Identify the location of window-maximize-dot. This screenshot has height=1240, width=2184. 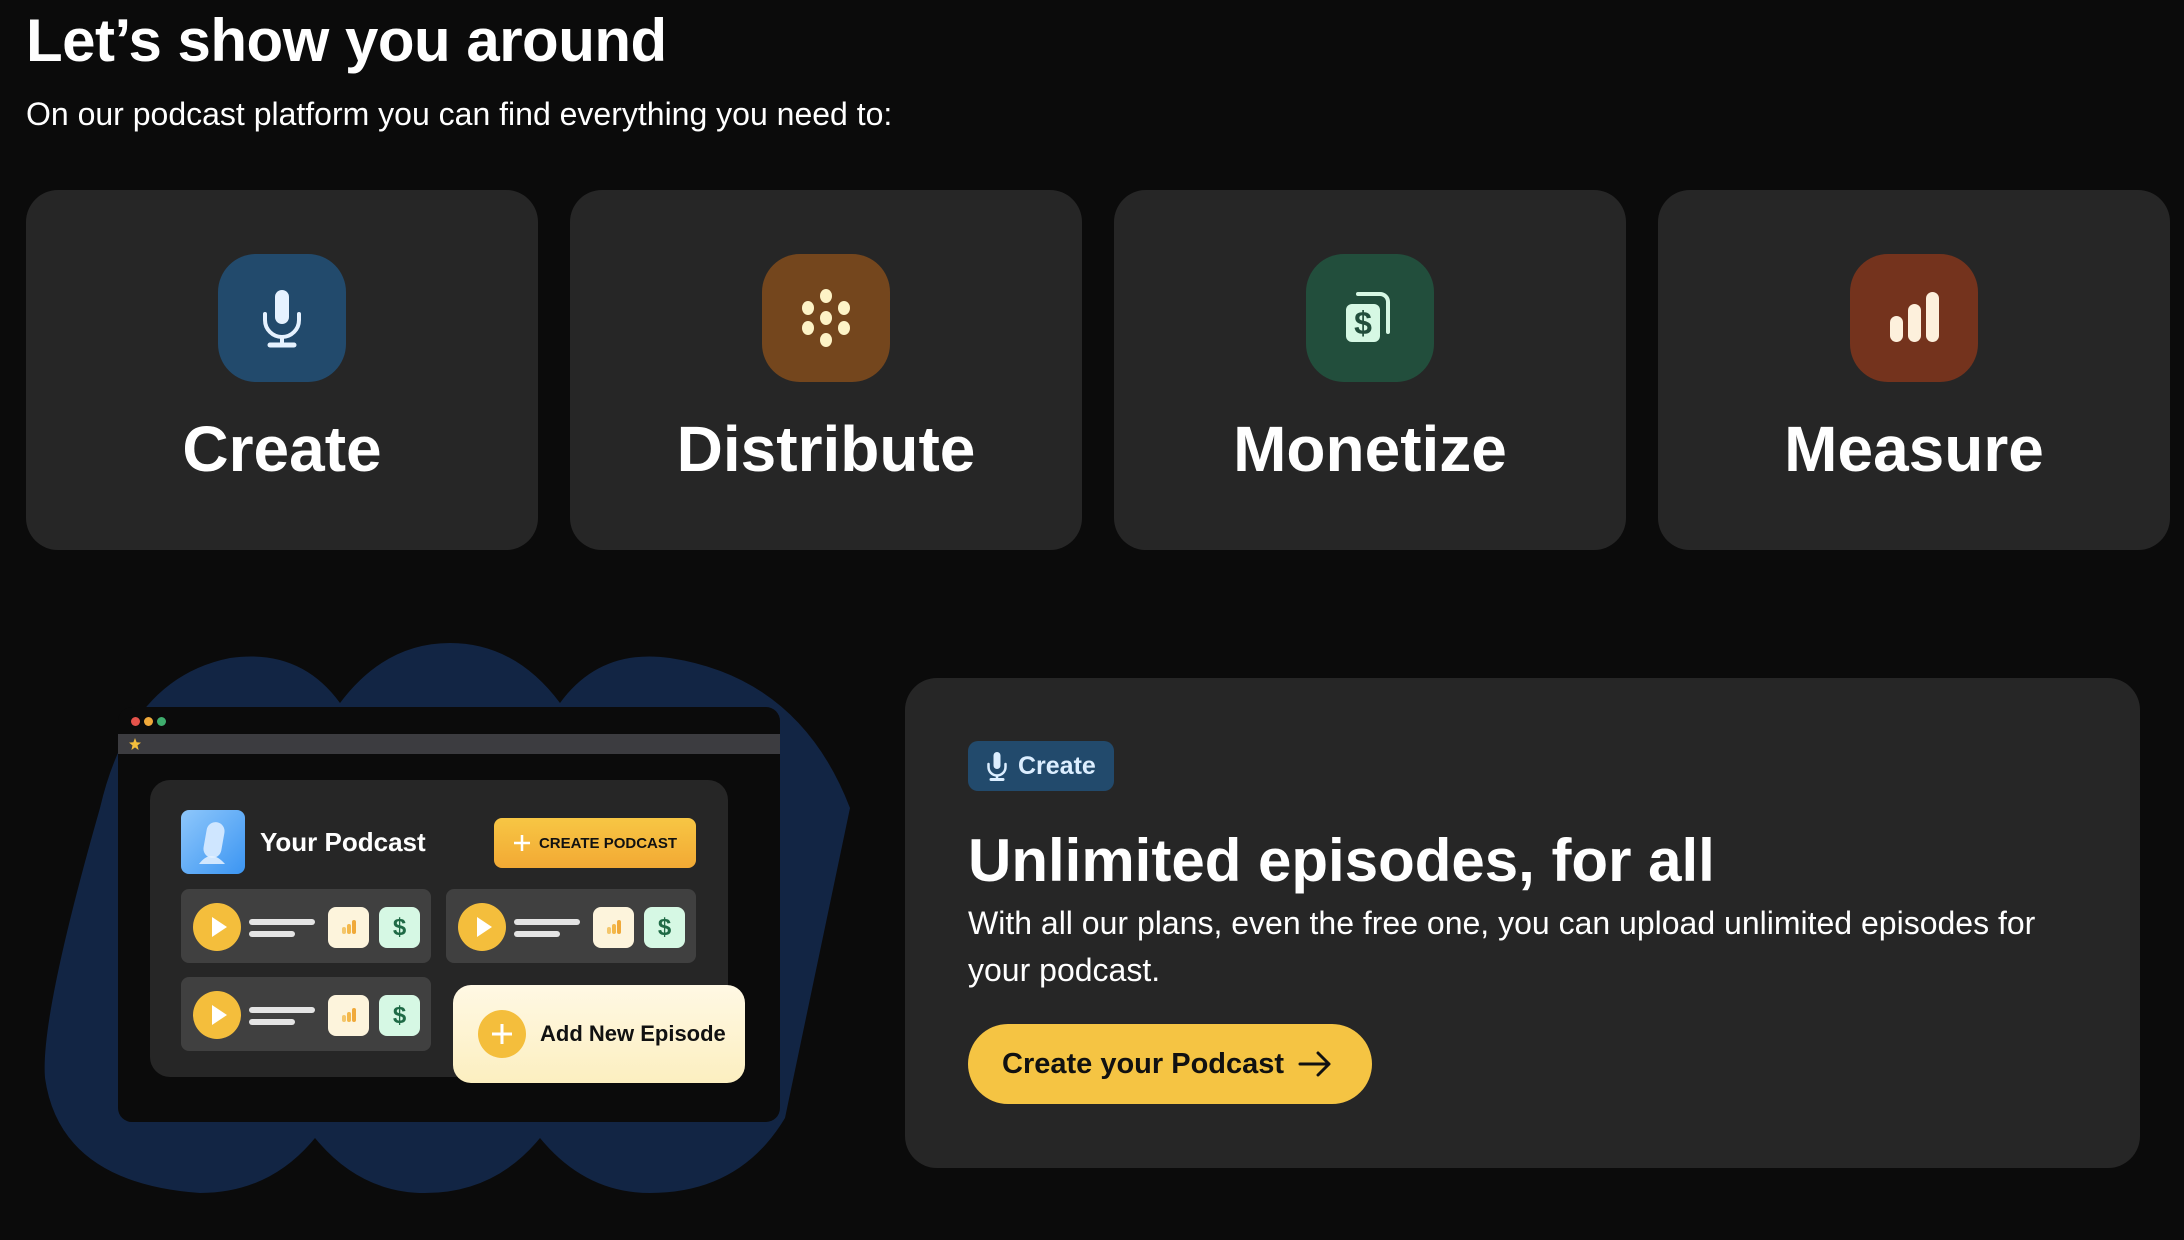
(161, 721).